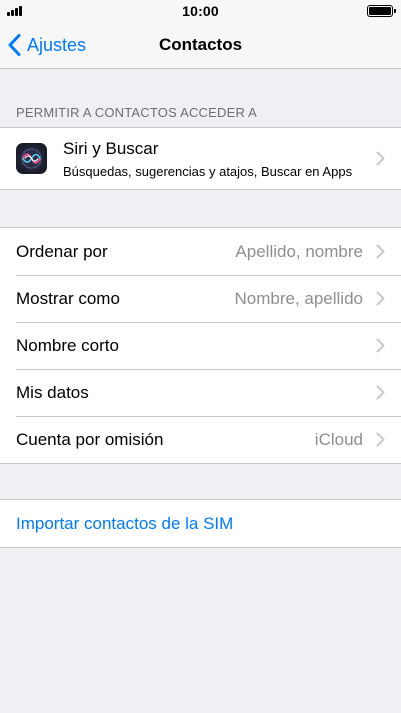  I want to click on setting-label: Mostrar como, so click(68, 298).